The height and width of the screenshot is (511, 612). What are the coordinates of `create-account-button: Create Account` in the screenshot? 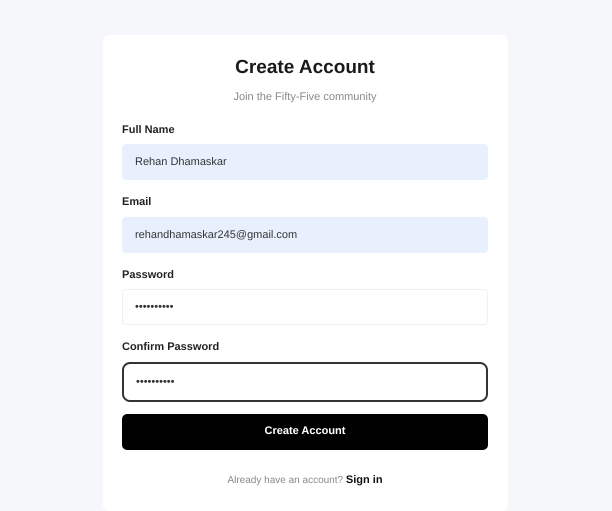 It's located at (305, 432).